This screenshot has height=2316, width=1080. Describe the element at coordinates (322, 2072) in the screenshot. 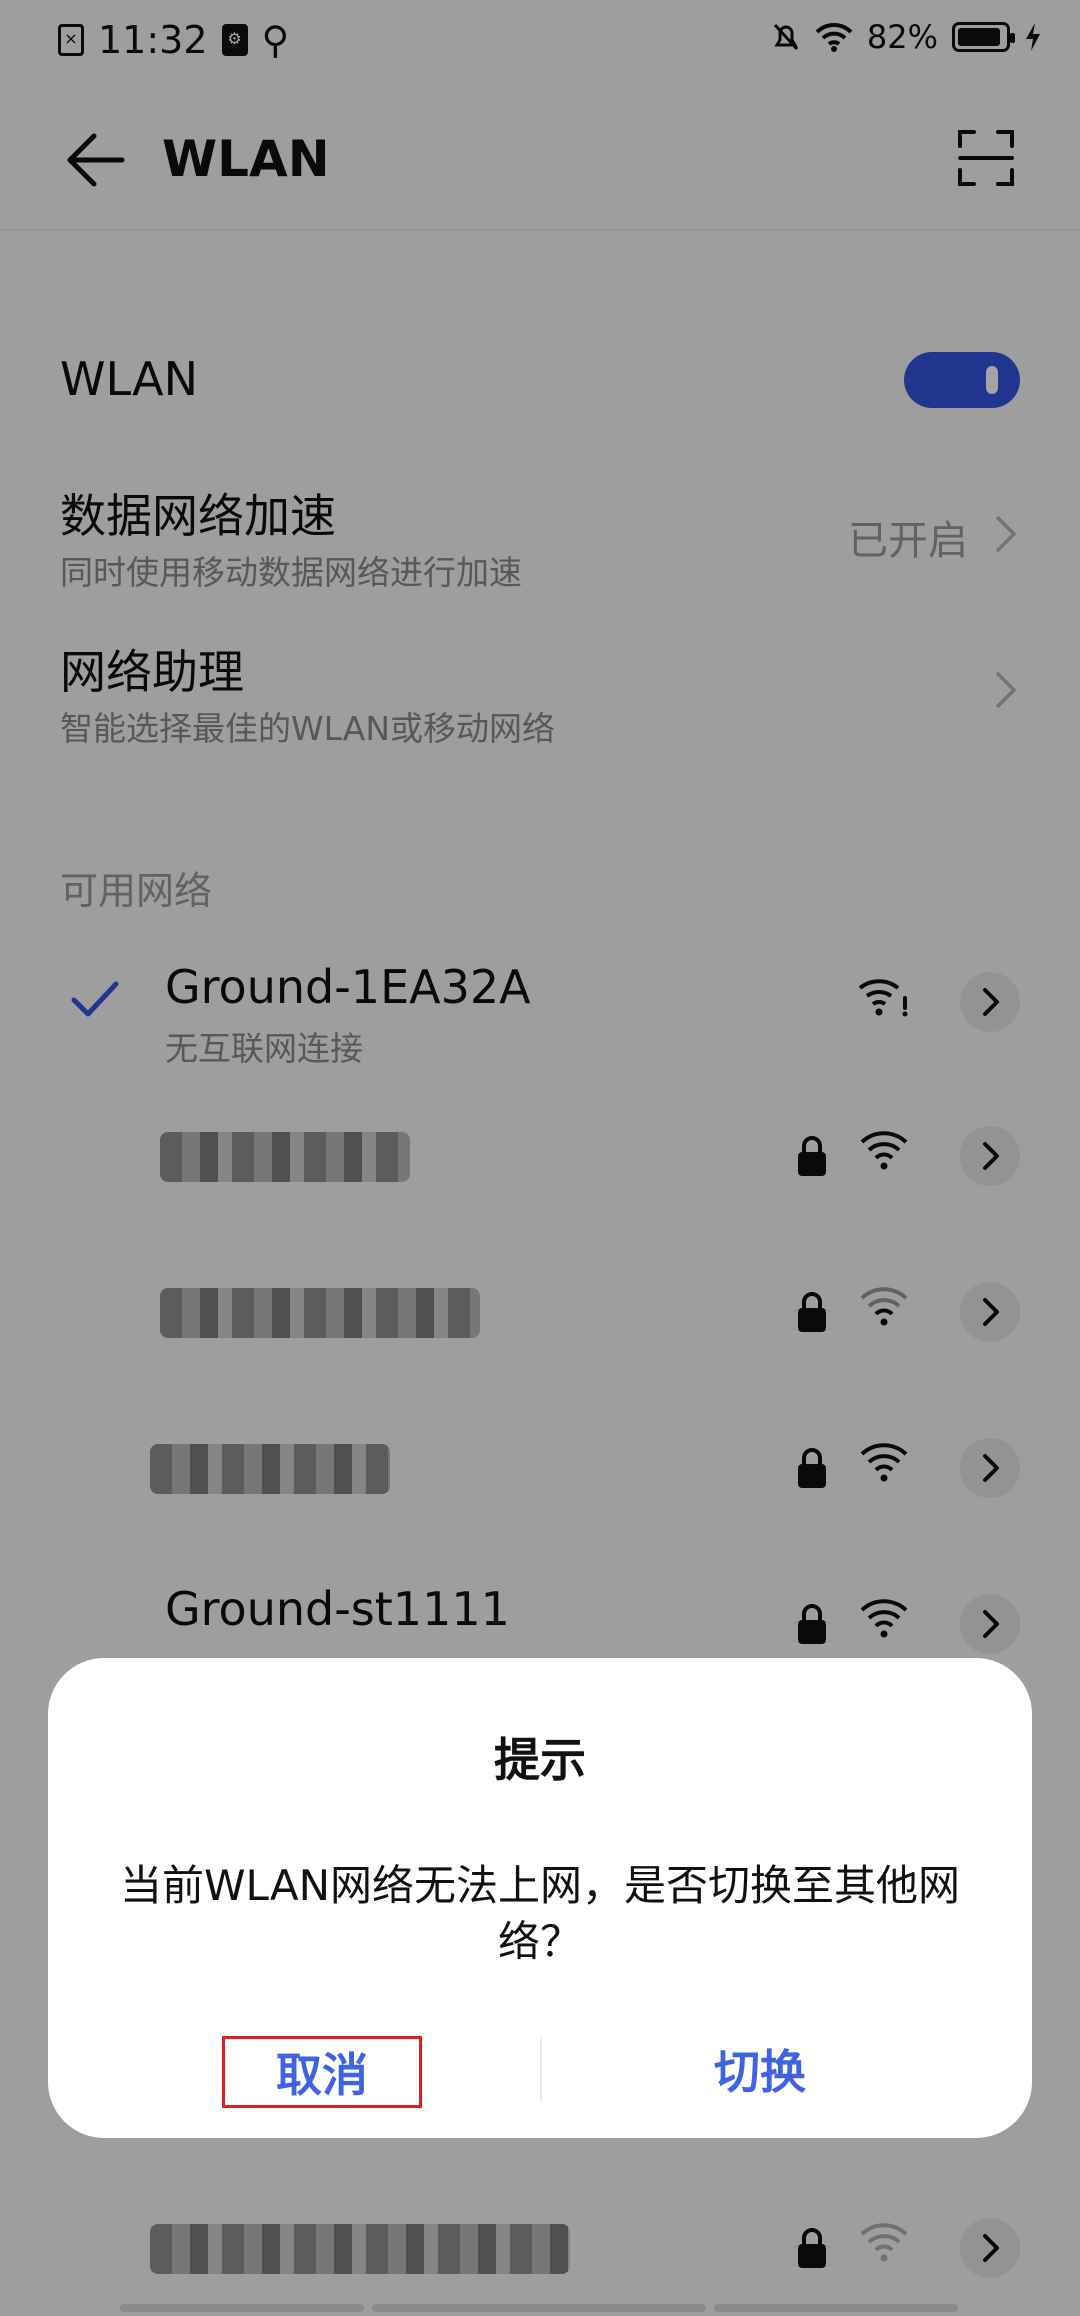

I see `cancel-button: 取消` at that location.